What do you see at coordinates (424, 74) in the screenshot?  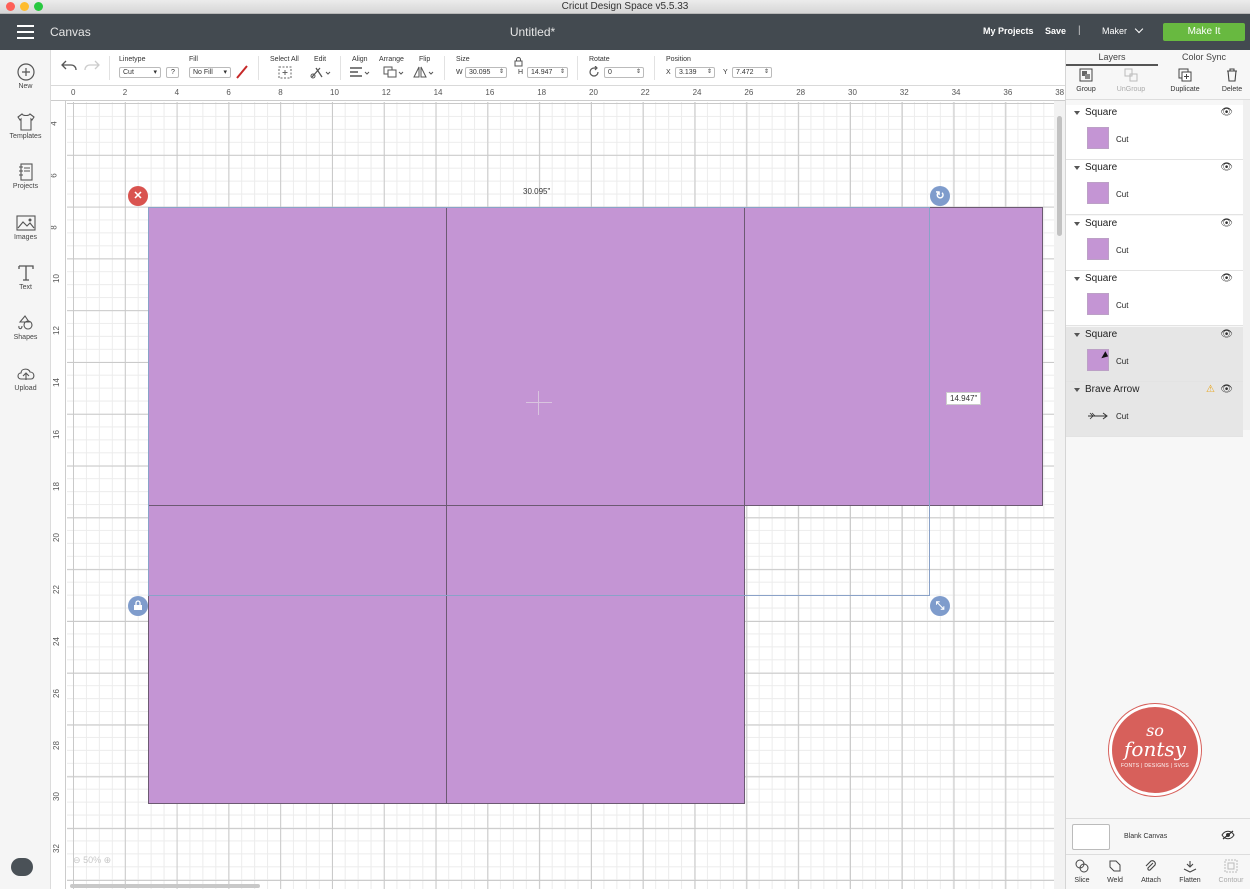 I see `flip-icon` at bounding box center [424, 74].